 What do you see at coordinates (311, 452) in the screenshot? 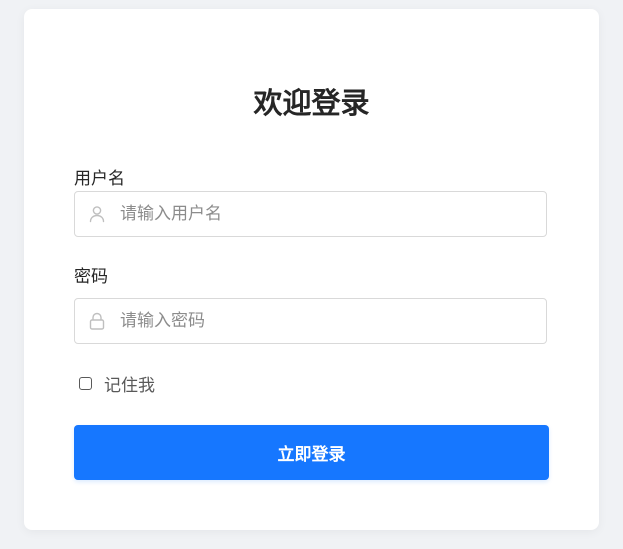
I see `login-button: 立即登录` at bounding box center [311, 452].